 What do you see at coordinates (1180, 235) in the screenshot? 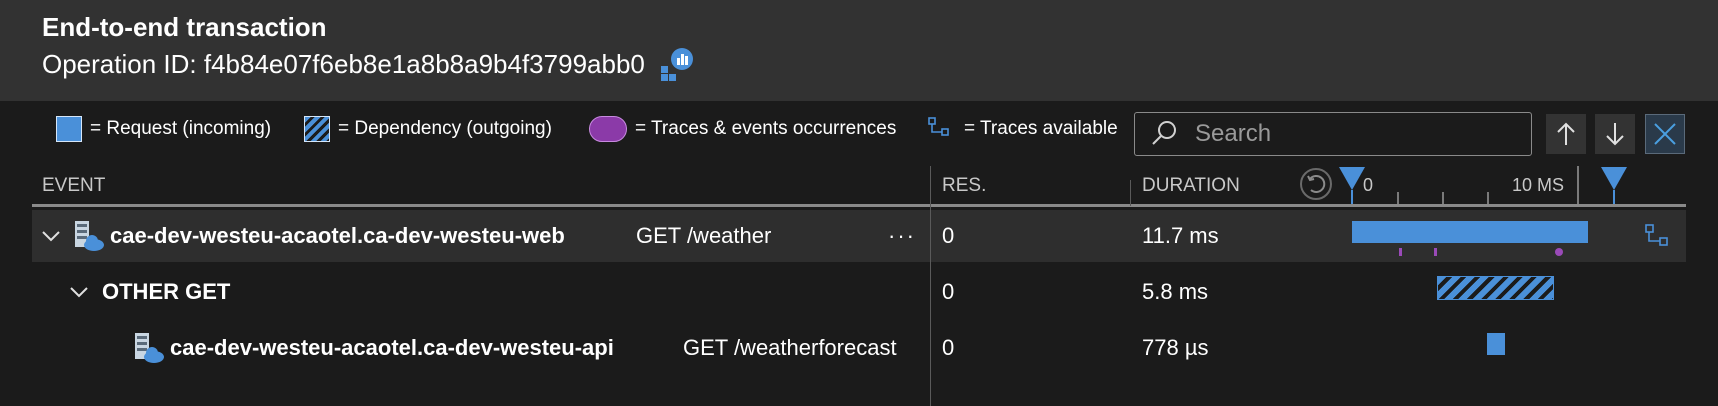
I see `row-duration: 11.7 ms` at bounding box center [1180, 235].